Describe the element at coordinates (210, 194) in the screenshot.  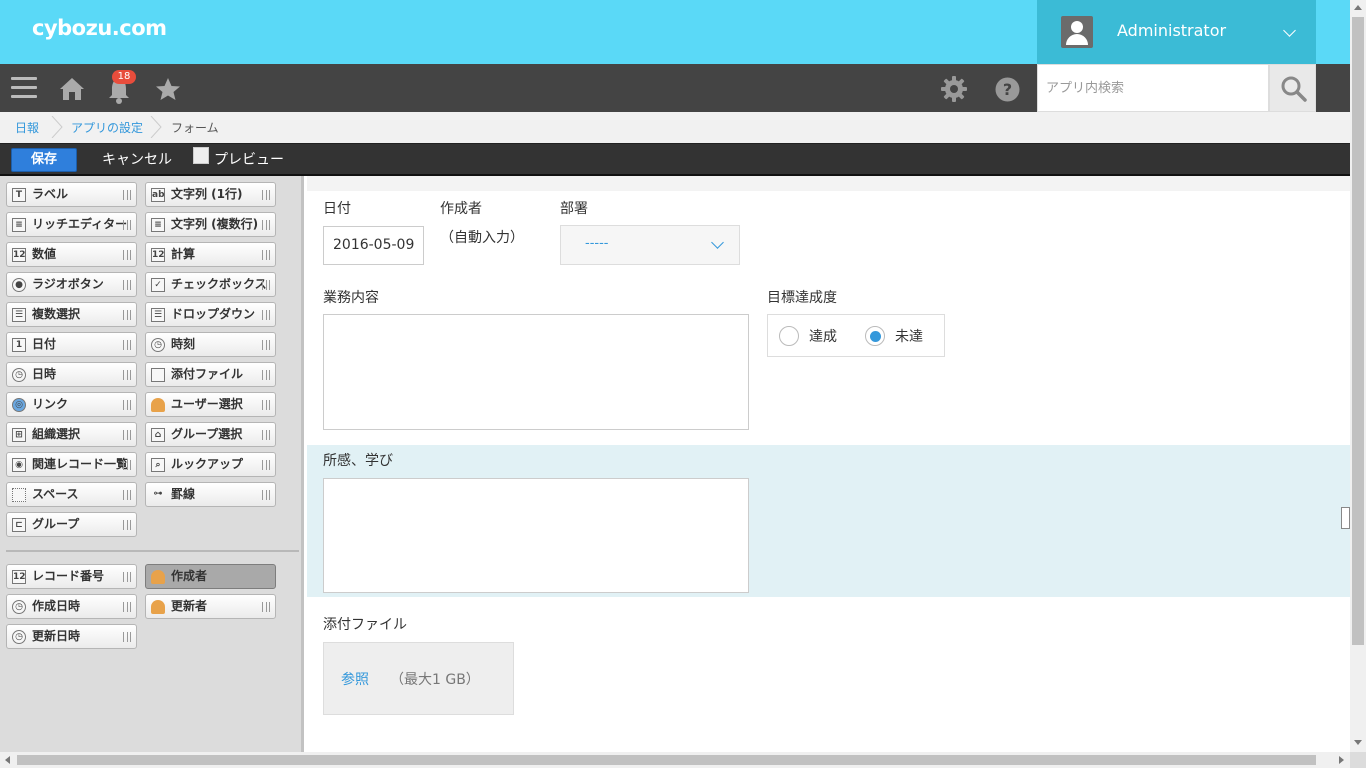
I see `palette-item-single-line-text: ab 文字列 (1行)` at that location.